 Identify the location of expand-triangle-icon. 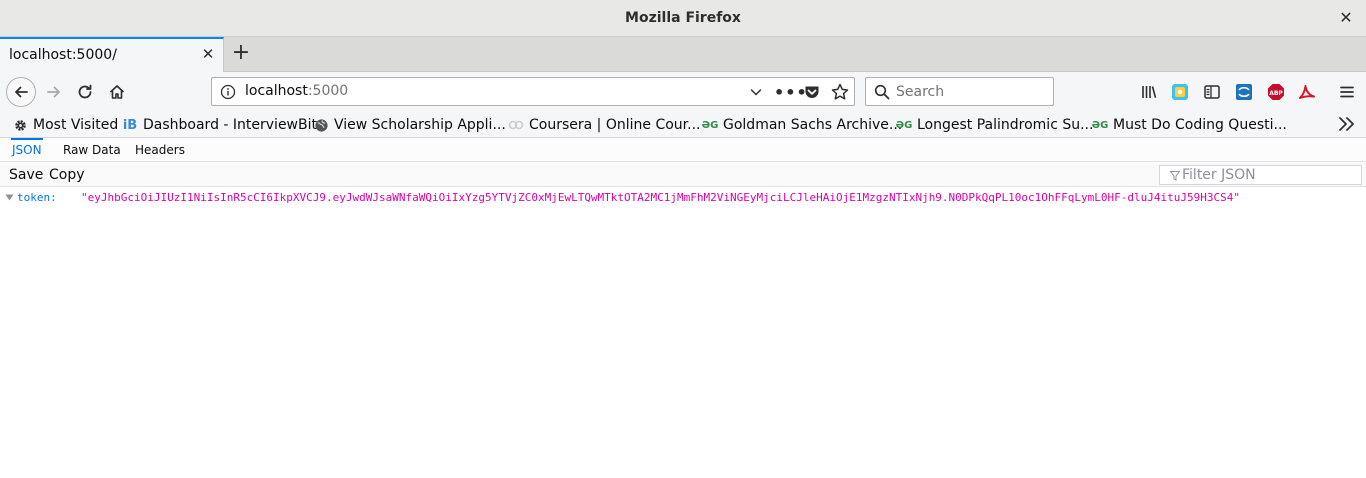
(9, 197).